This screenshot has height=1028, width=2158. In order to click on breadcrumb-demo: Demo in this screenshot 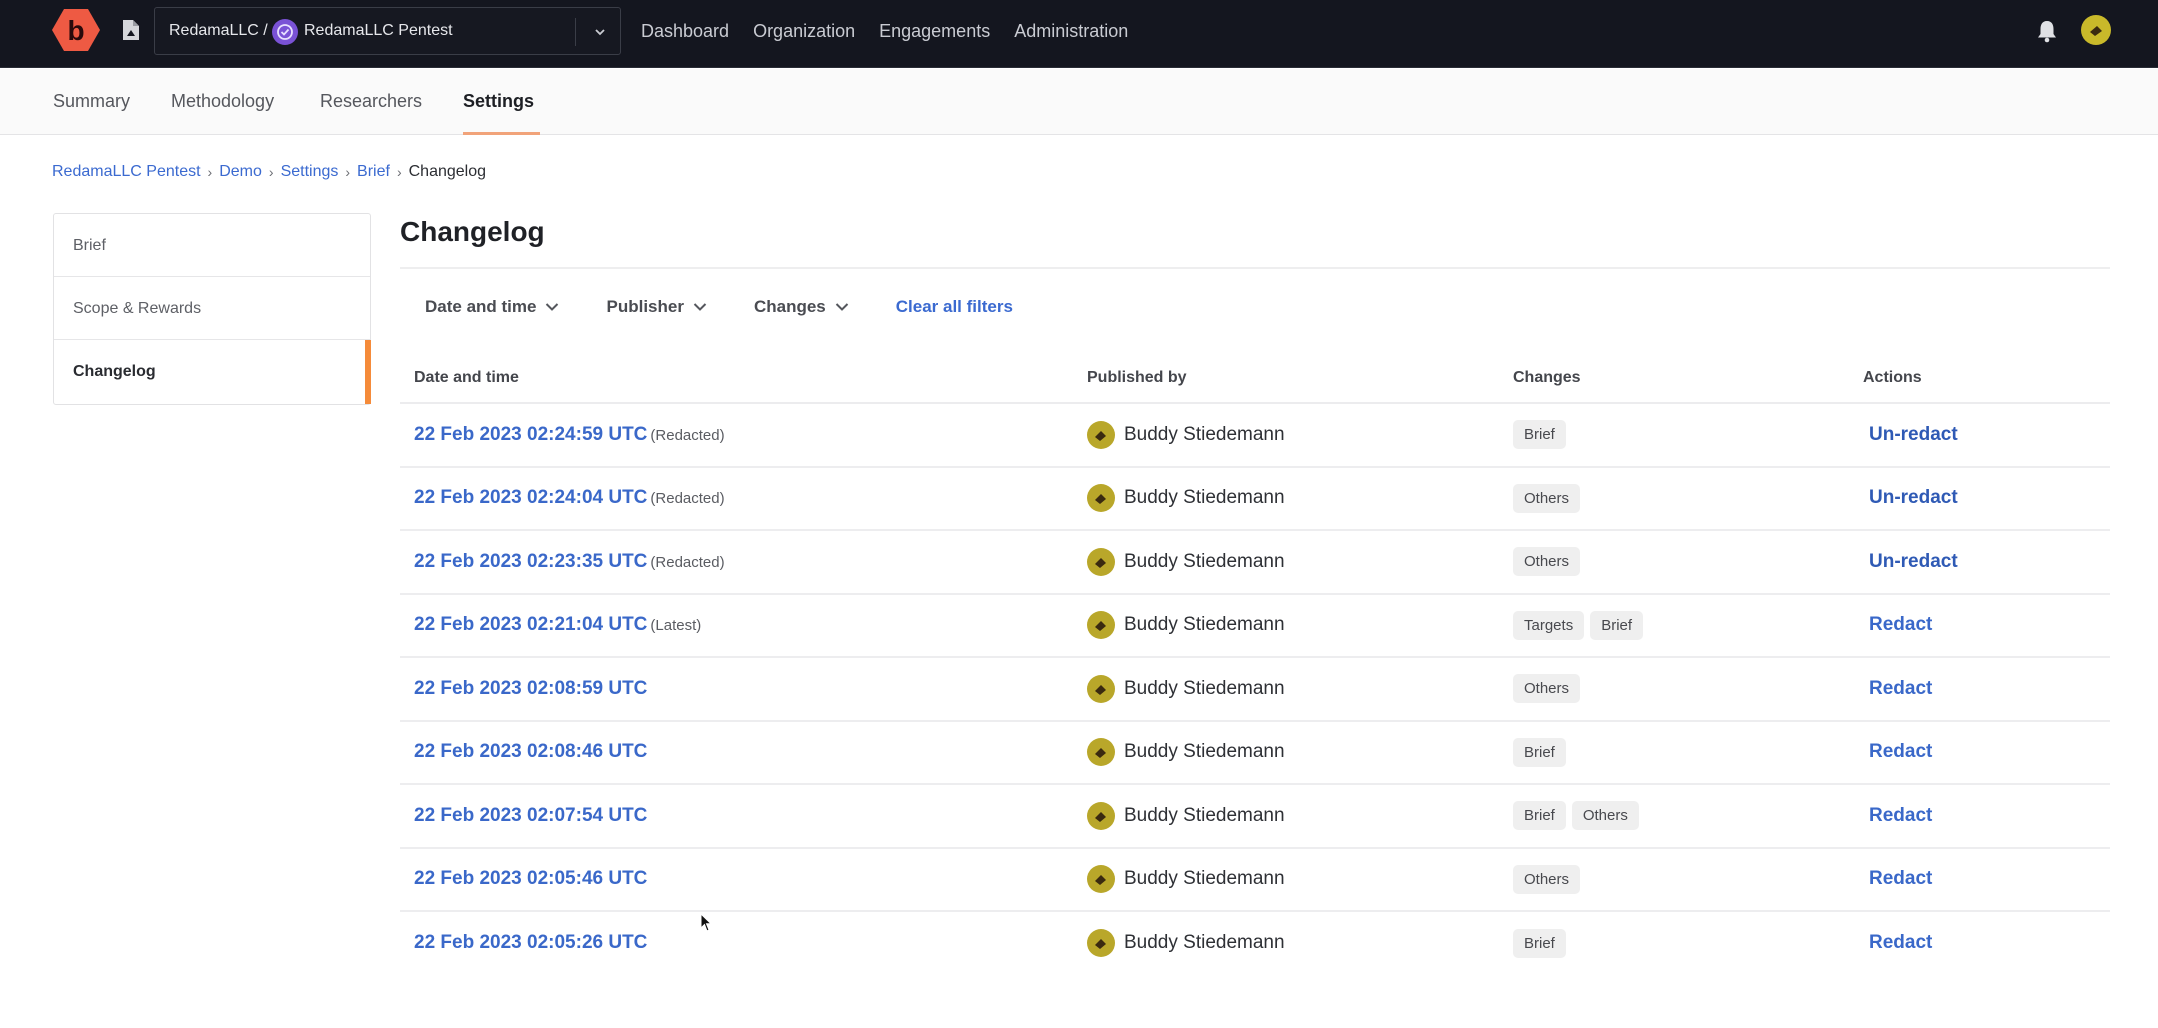, I will do `click(240, 172)`.